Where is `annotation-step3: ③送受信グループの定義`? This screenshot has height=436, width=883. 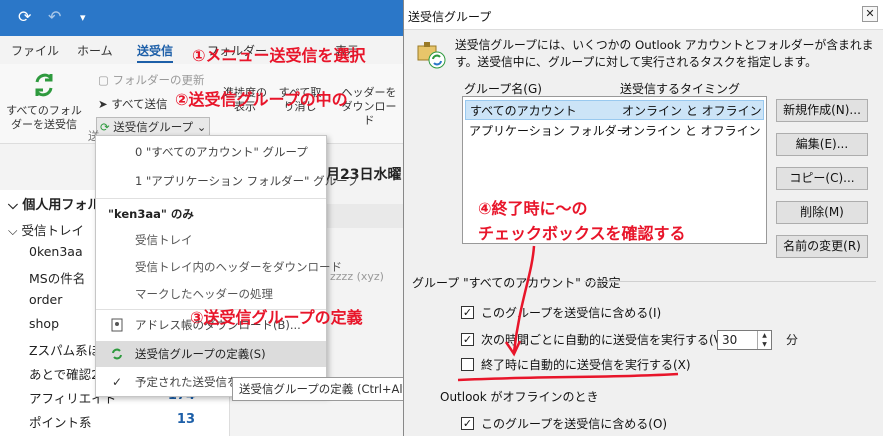
annotation-step3: ③送受信グループの定義 is located at coordinates (276, 317).